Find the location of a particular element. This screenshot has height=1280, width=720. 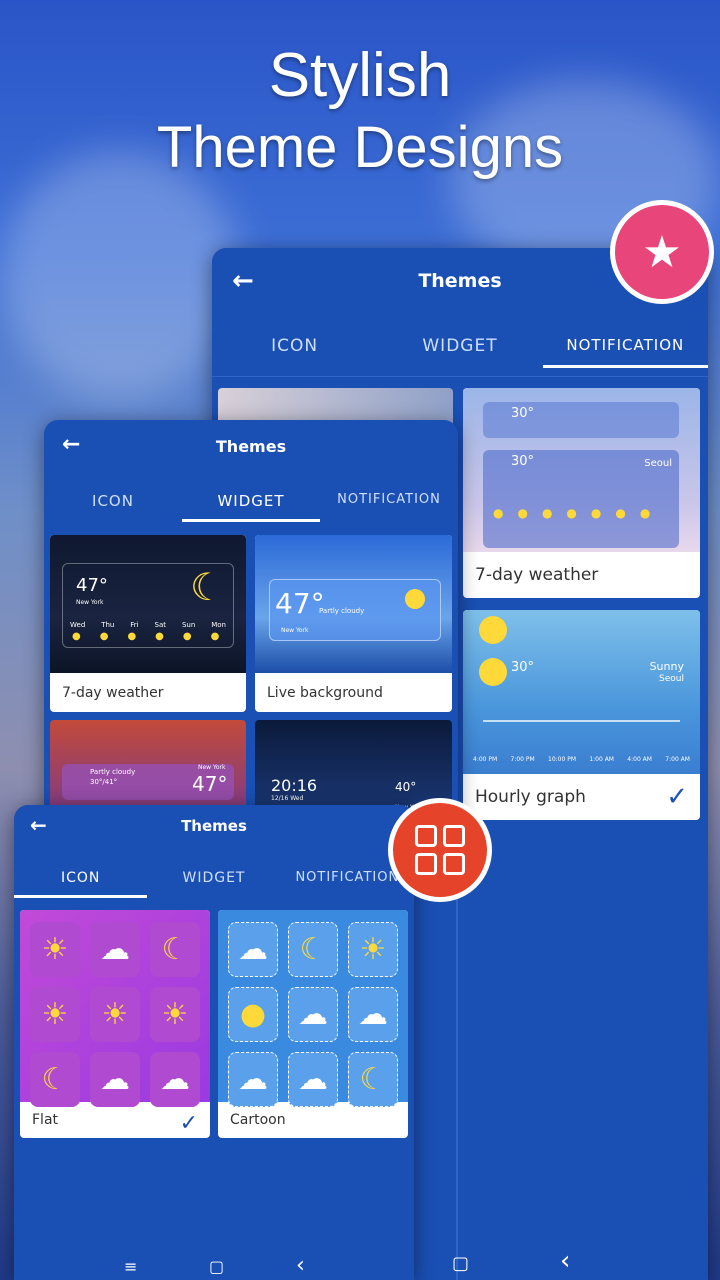

card-label: Live background is located at coordinates (325, 692).